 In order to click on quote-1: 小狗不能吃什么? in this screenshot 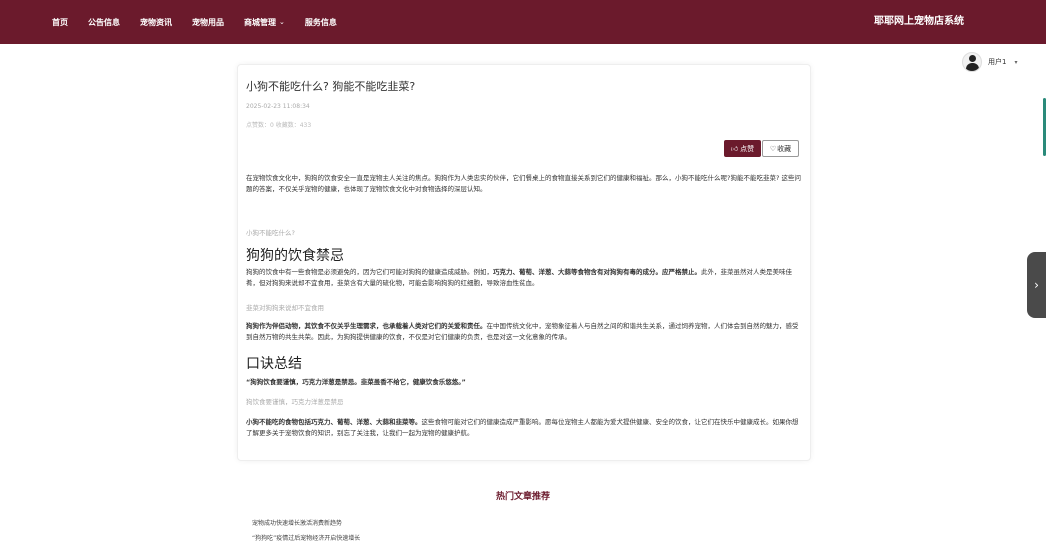, I will do `click(270, 233)`.